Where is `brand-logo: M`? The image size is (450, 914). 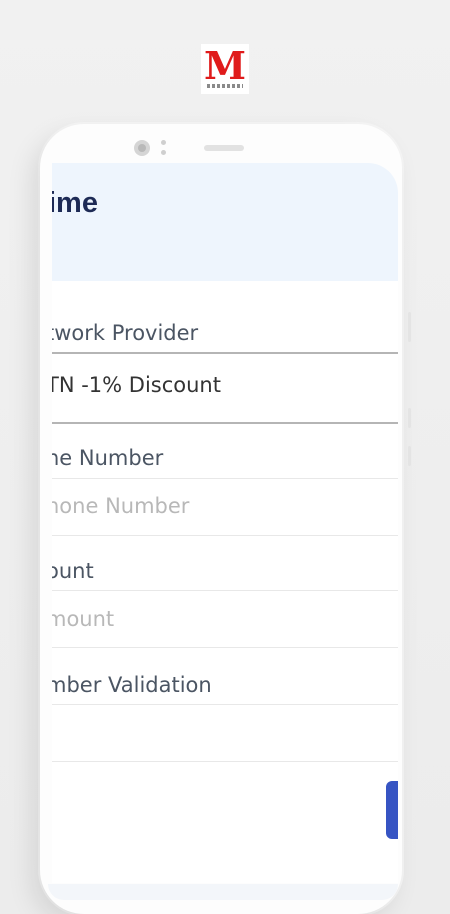 brand-logo: M is located at coordinates (225, 69).